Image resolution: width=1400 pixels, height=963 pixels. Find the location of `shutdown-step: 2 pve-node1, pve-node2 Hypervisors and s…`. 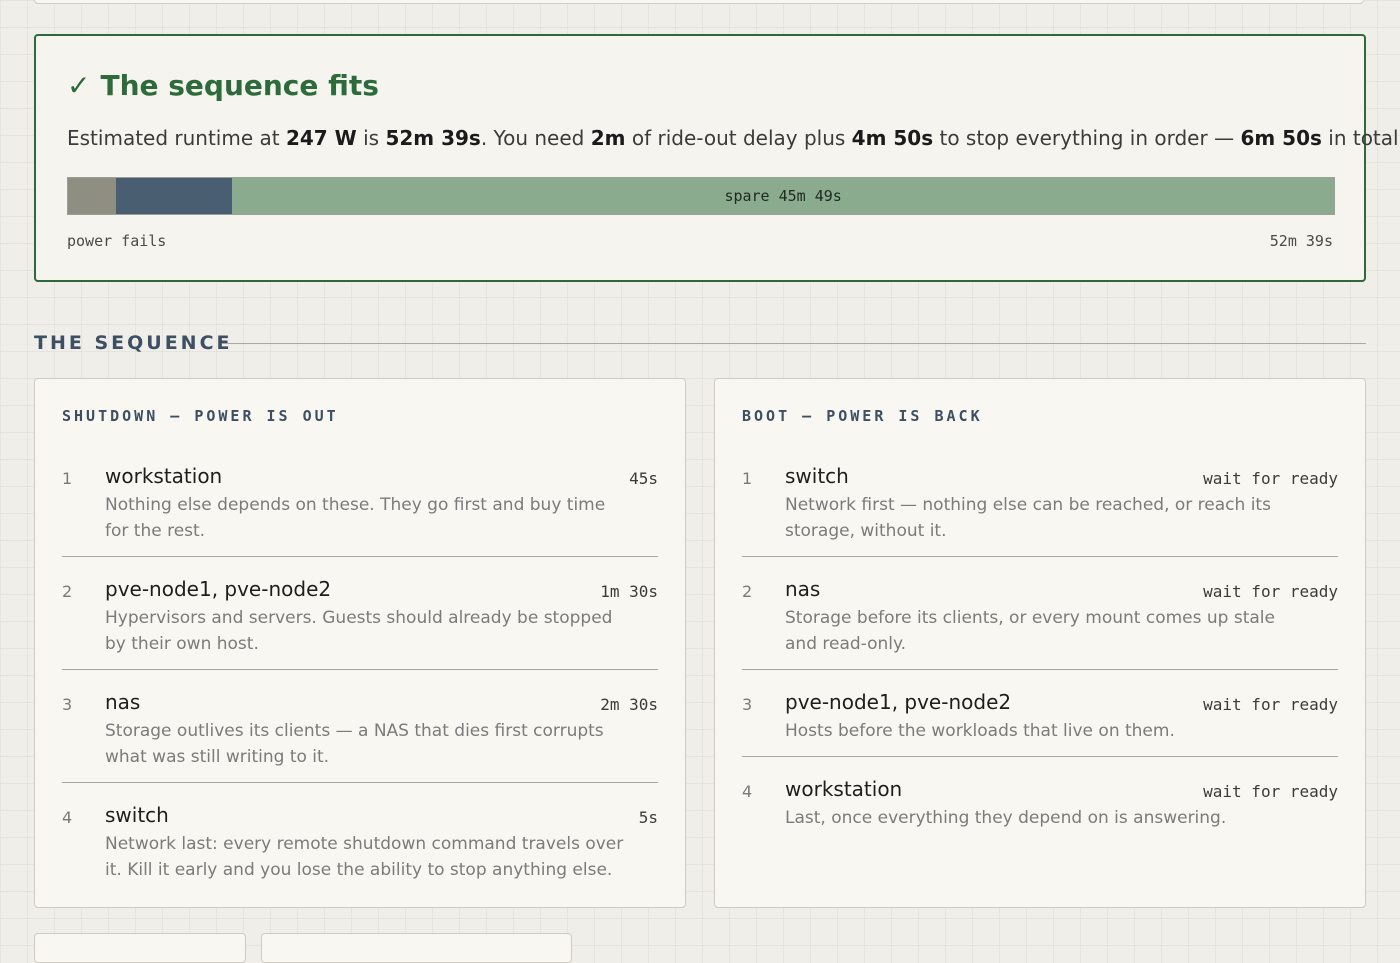

shutdown-step: 2 pve-node1, pve-node2 Hypervisors and s… is located at coordinates (360, 620).